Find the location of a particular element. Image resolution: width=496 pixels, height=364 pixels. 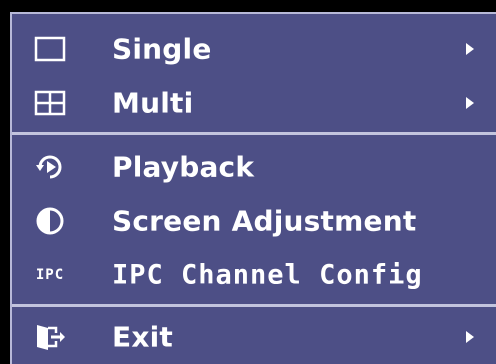

menu-item-label: Playback is located at coordinates (183, 167).